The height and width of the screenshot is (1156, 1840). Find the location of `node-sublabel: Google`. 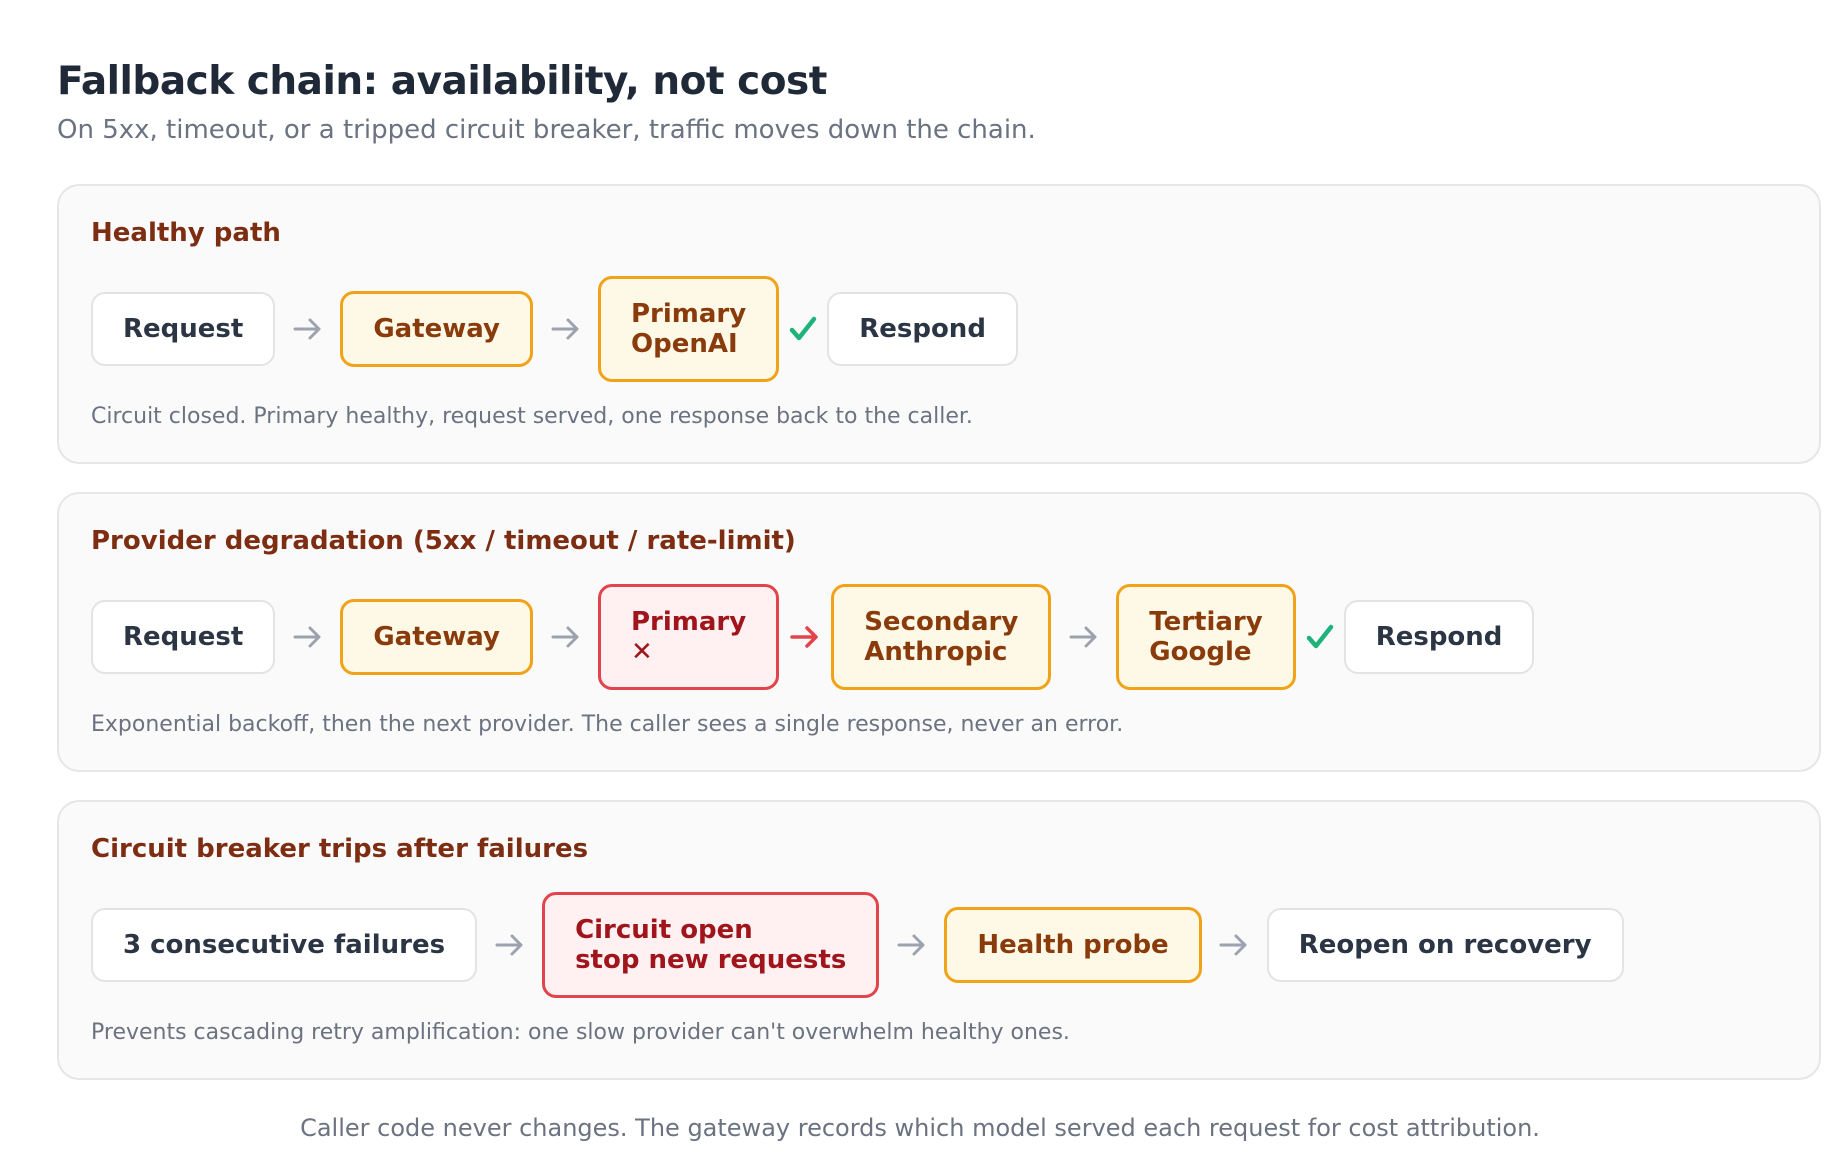

node-sublabel: Google is located at coordinates (1200, 652).